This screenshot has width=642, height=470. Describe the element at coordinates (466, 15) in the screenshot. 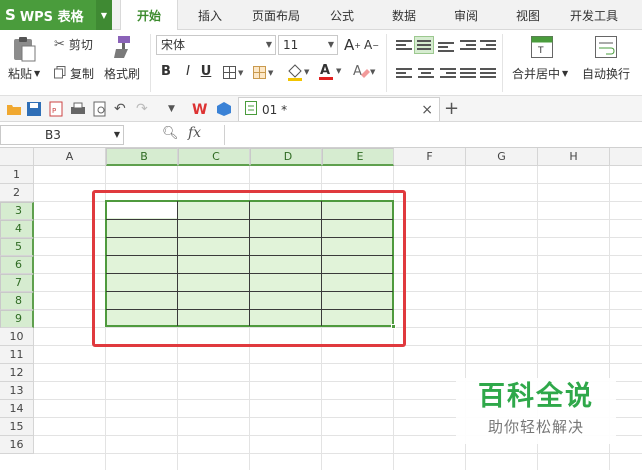

I see `tab-review: 审阅` at that location.